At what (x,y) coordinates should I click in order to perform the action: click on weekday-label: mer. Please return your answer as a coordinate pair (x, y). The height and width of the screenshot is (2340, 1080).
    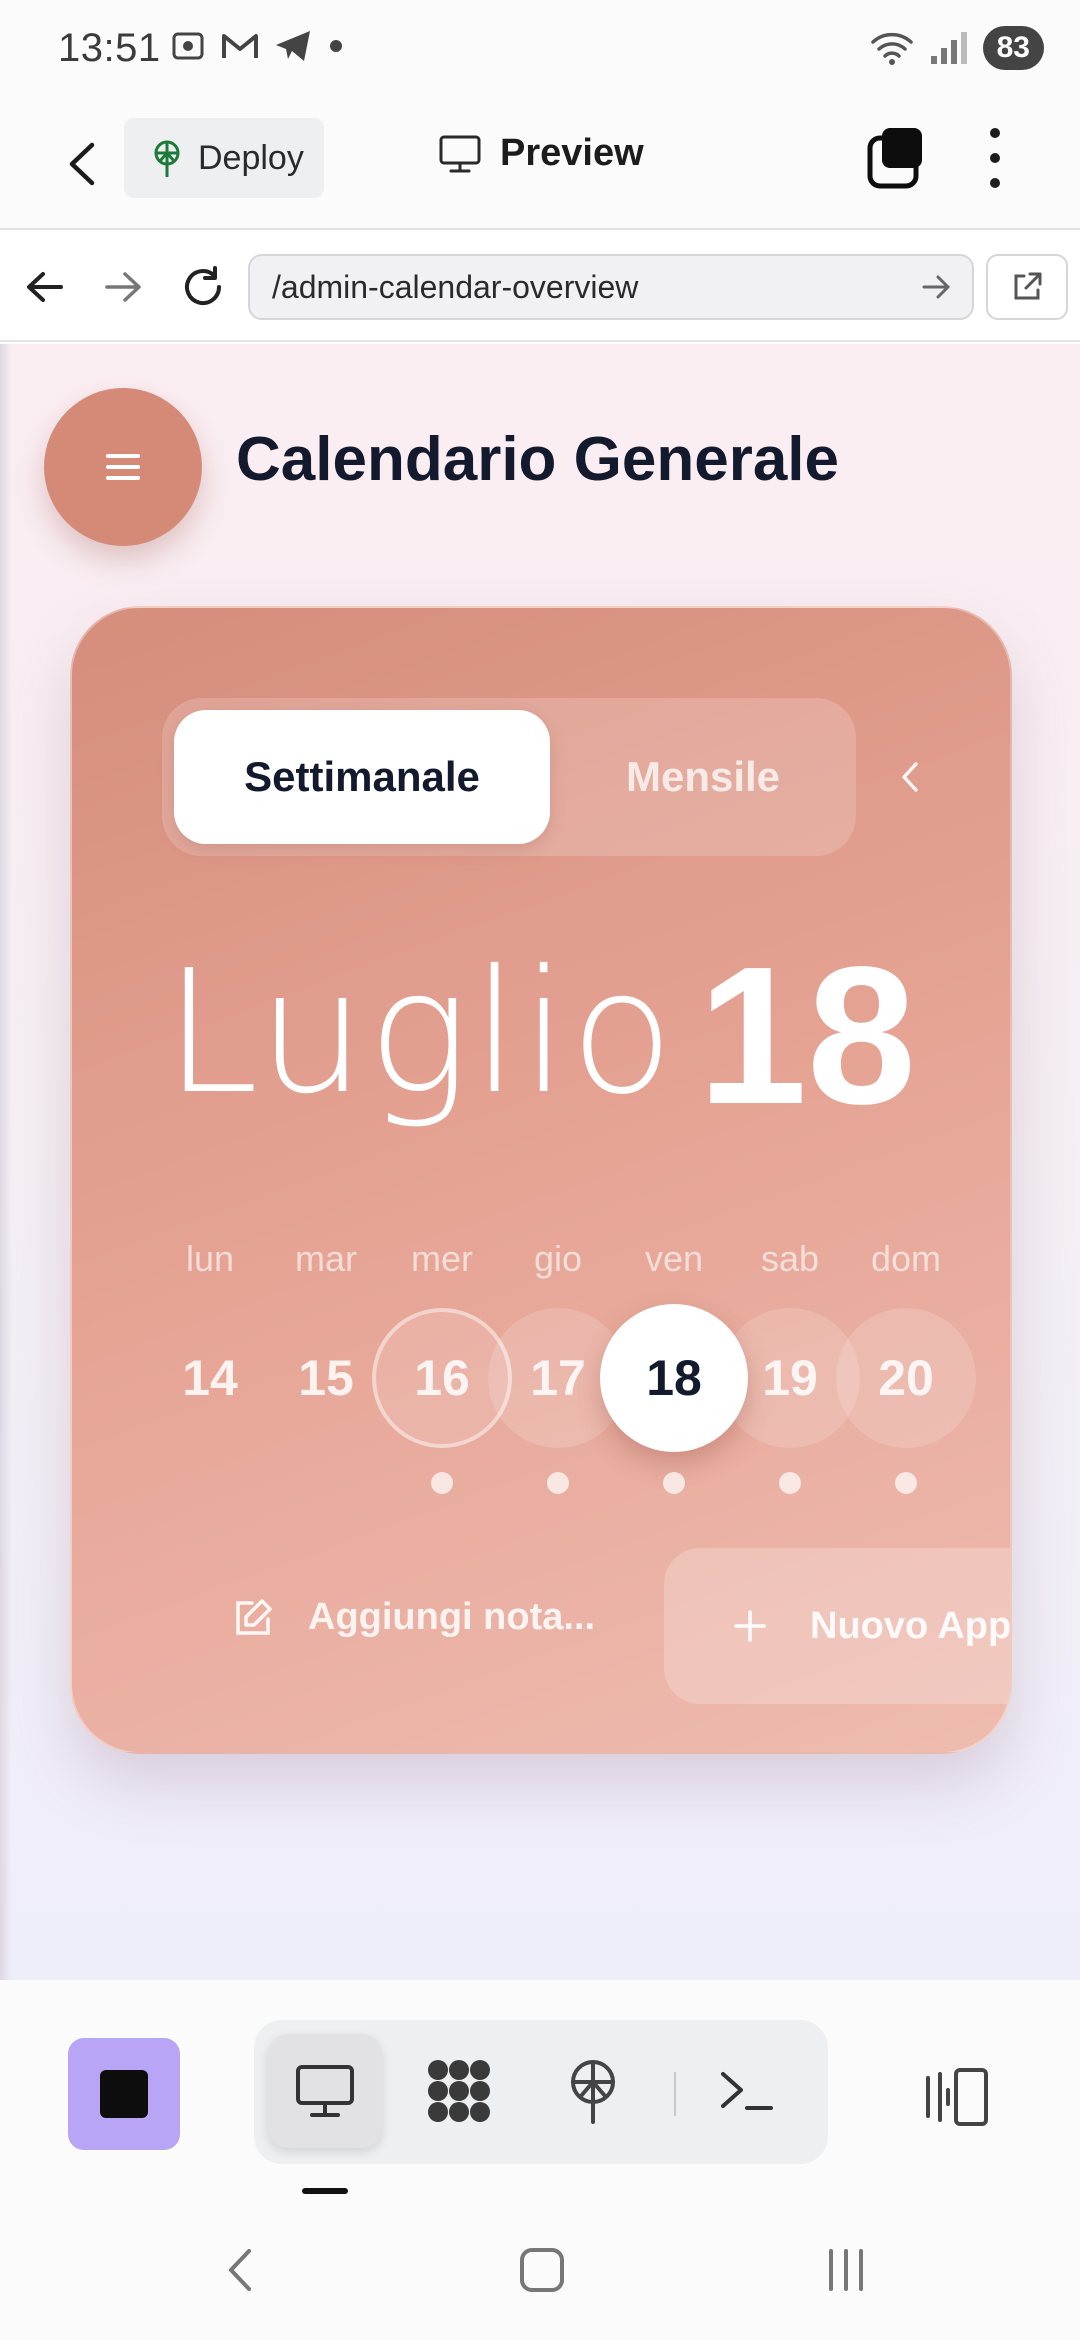
    Looking at the image, I should click on (442, 1258).